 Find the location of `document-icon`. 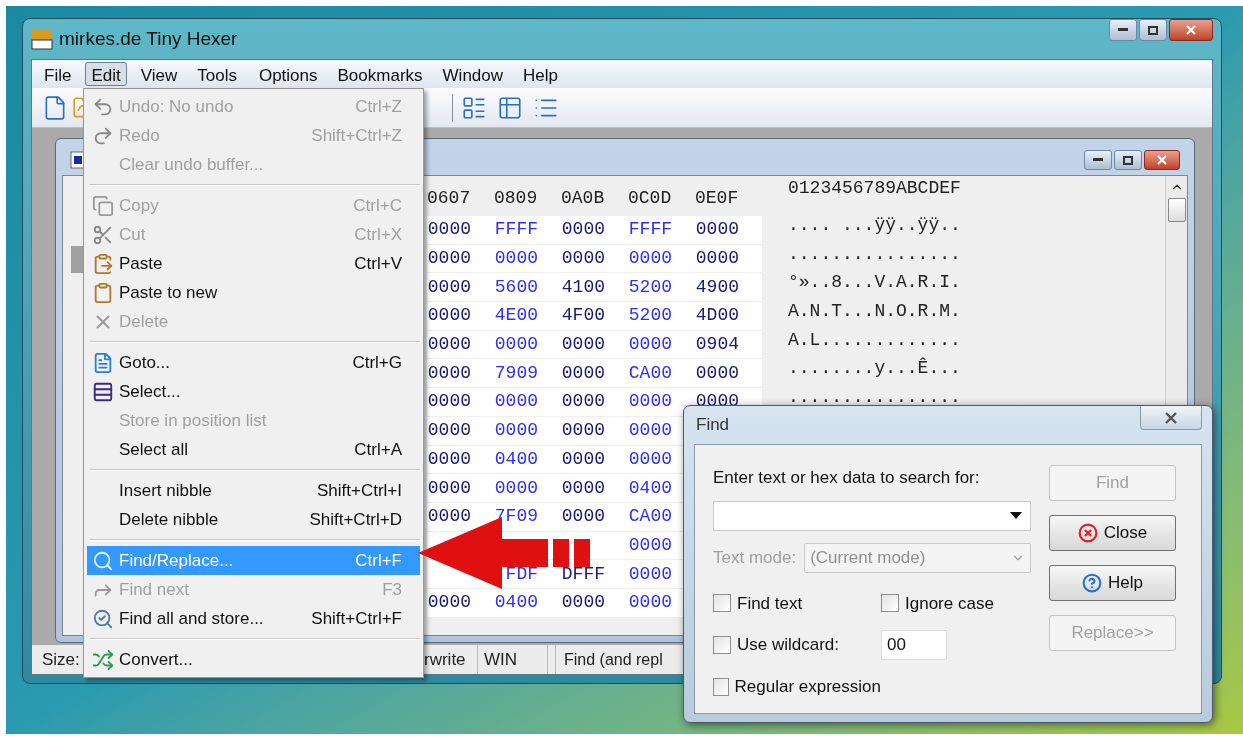

document-icon is located at coordinates (103, 362).